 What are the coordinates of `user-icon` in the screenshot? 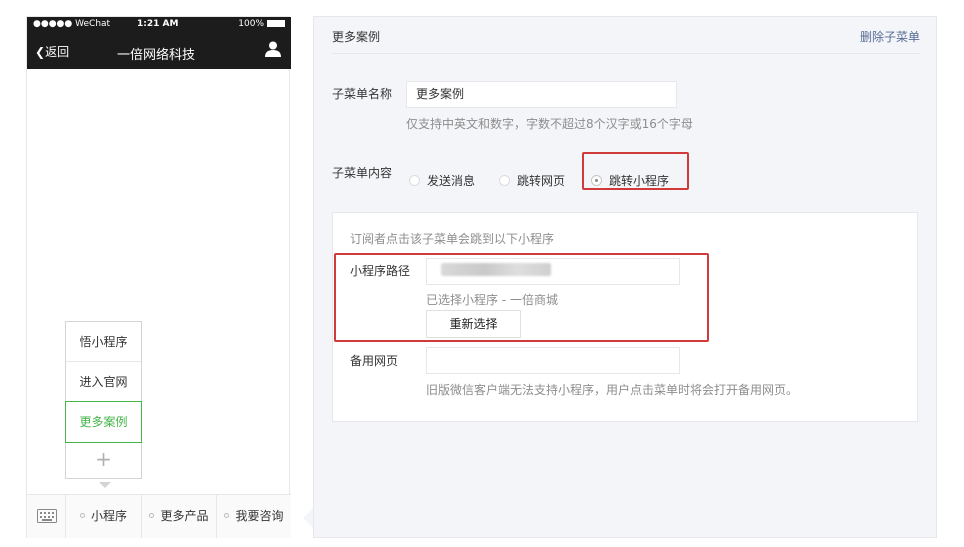 It's located at (273, 49).